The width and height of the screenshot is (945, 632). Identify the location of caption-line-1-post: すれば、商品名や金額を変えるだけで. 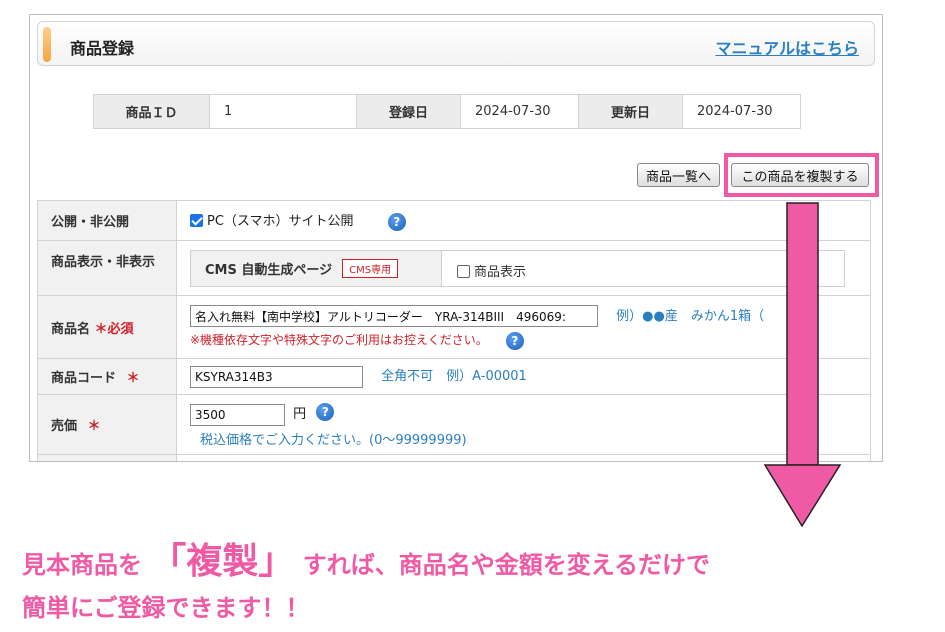
(506, 565).